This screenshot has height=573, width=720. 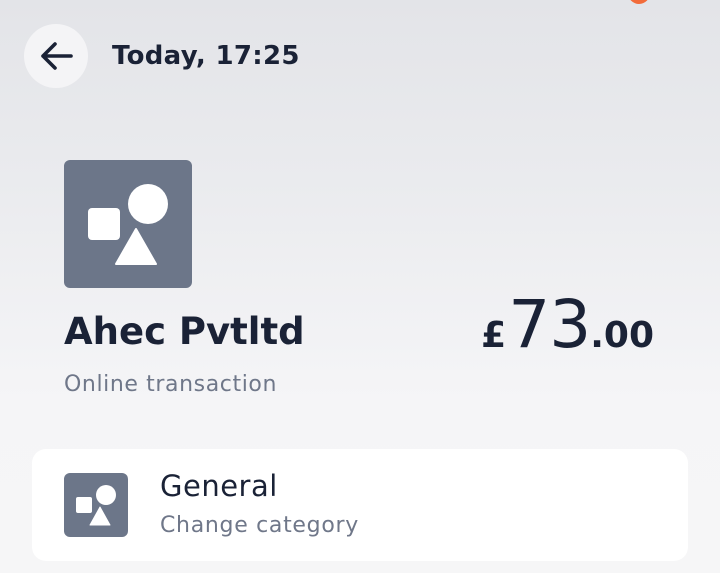 What do you see at coordinates (206, 56) in the screenshot?
I see `page-title: Today, 17:25` at bounding box center [206, 56].